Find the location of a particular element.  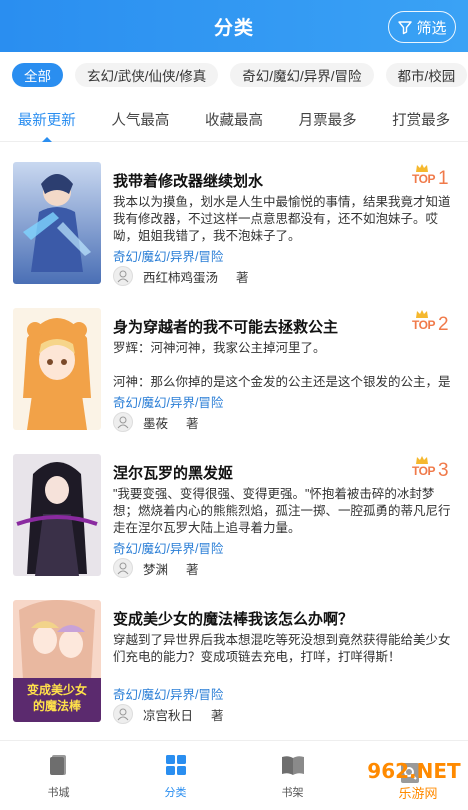

page-title: 分类 is located at coordinates (233, 28).